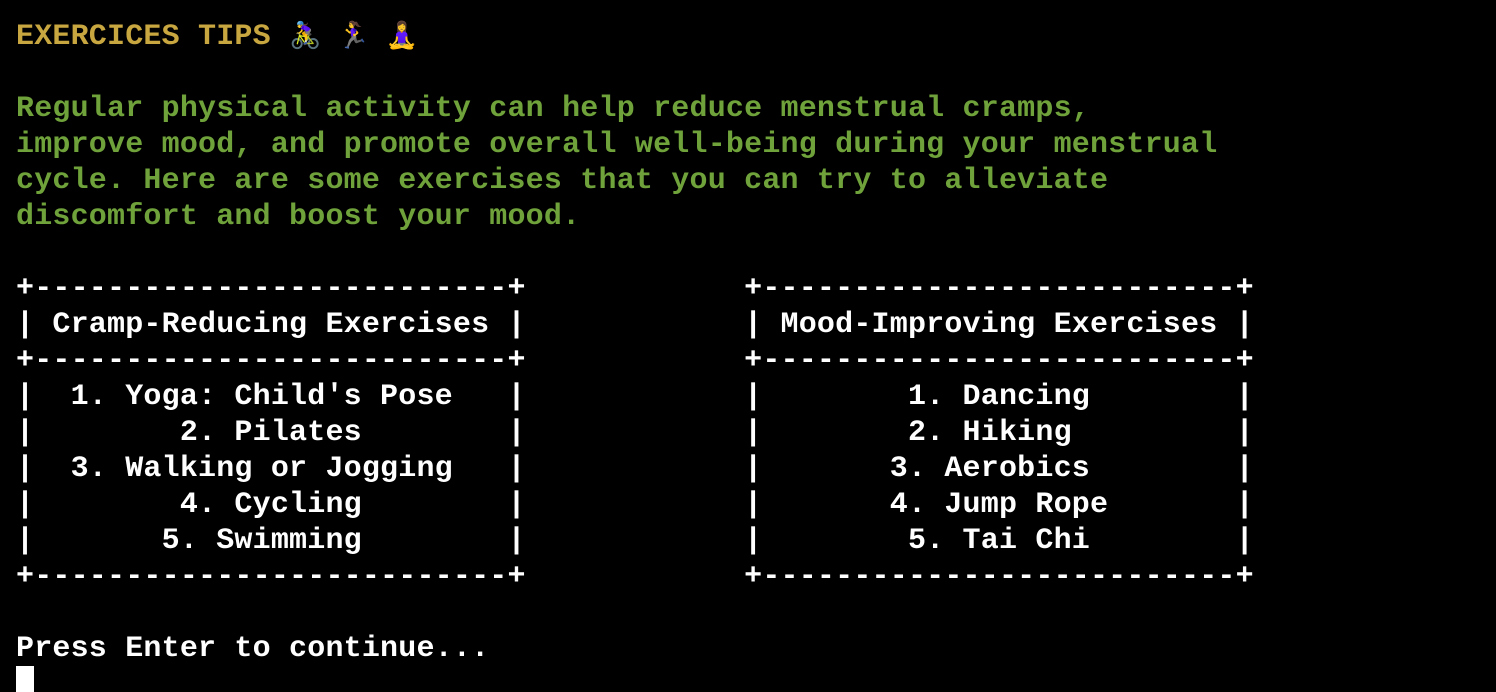 The image size is (1496, 692). I want to click on input-cursor, so click(25, 679).